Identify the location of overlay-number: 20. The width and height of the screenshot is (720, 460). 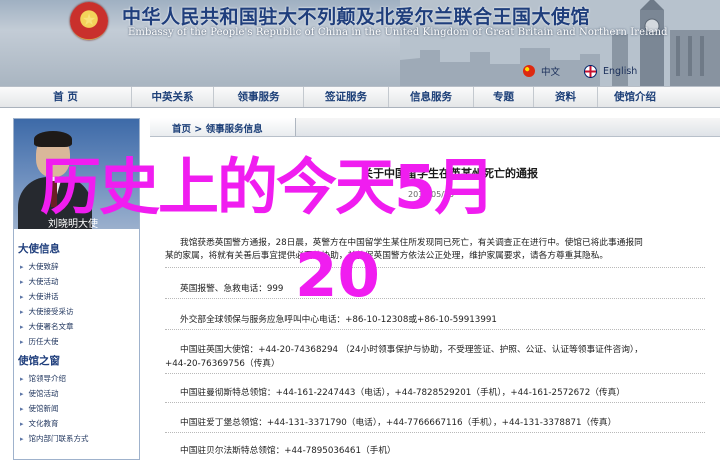
(337, 275).